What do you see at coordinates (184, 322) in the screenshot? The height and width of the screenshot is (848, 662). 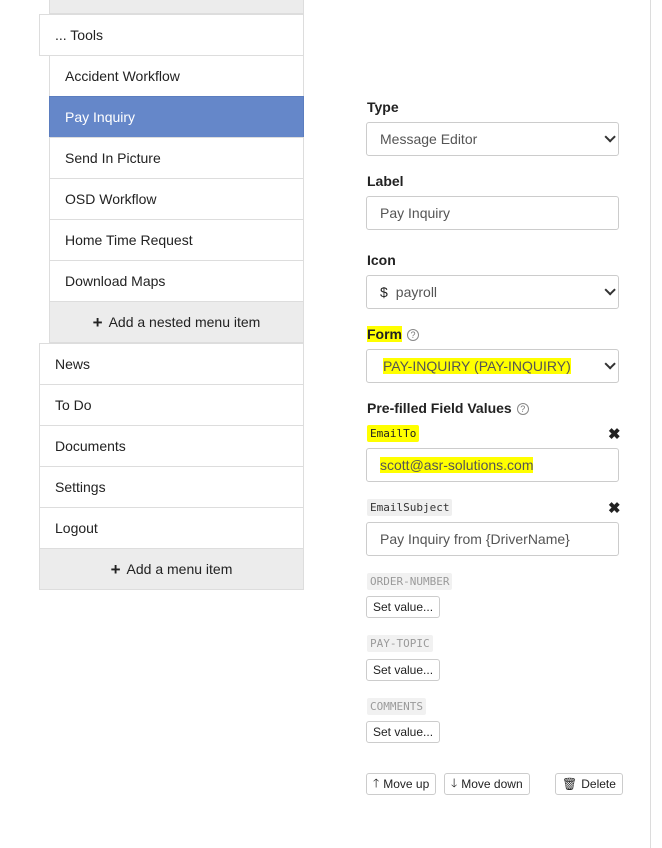 I see `add-nested-label: Add a nested menu item` at bounding box center [184, 322].